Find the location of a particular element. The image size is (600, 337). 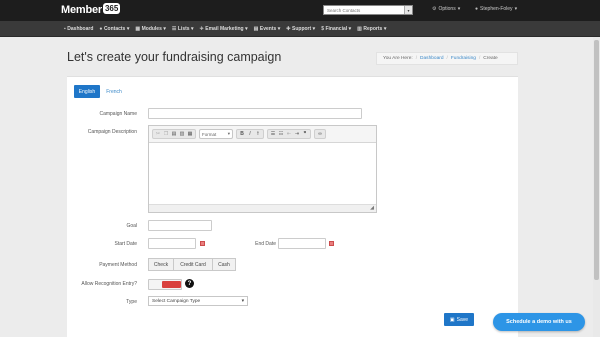

payment-check-button: Check is located at coordinates (161, 264).